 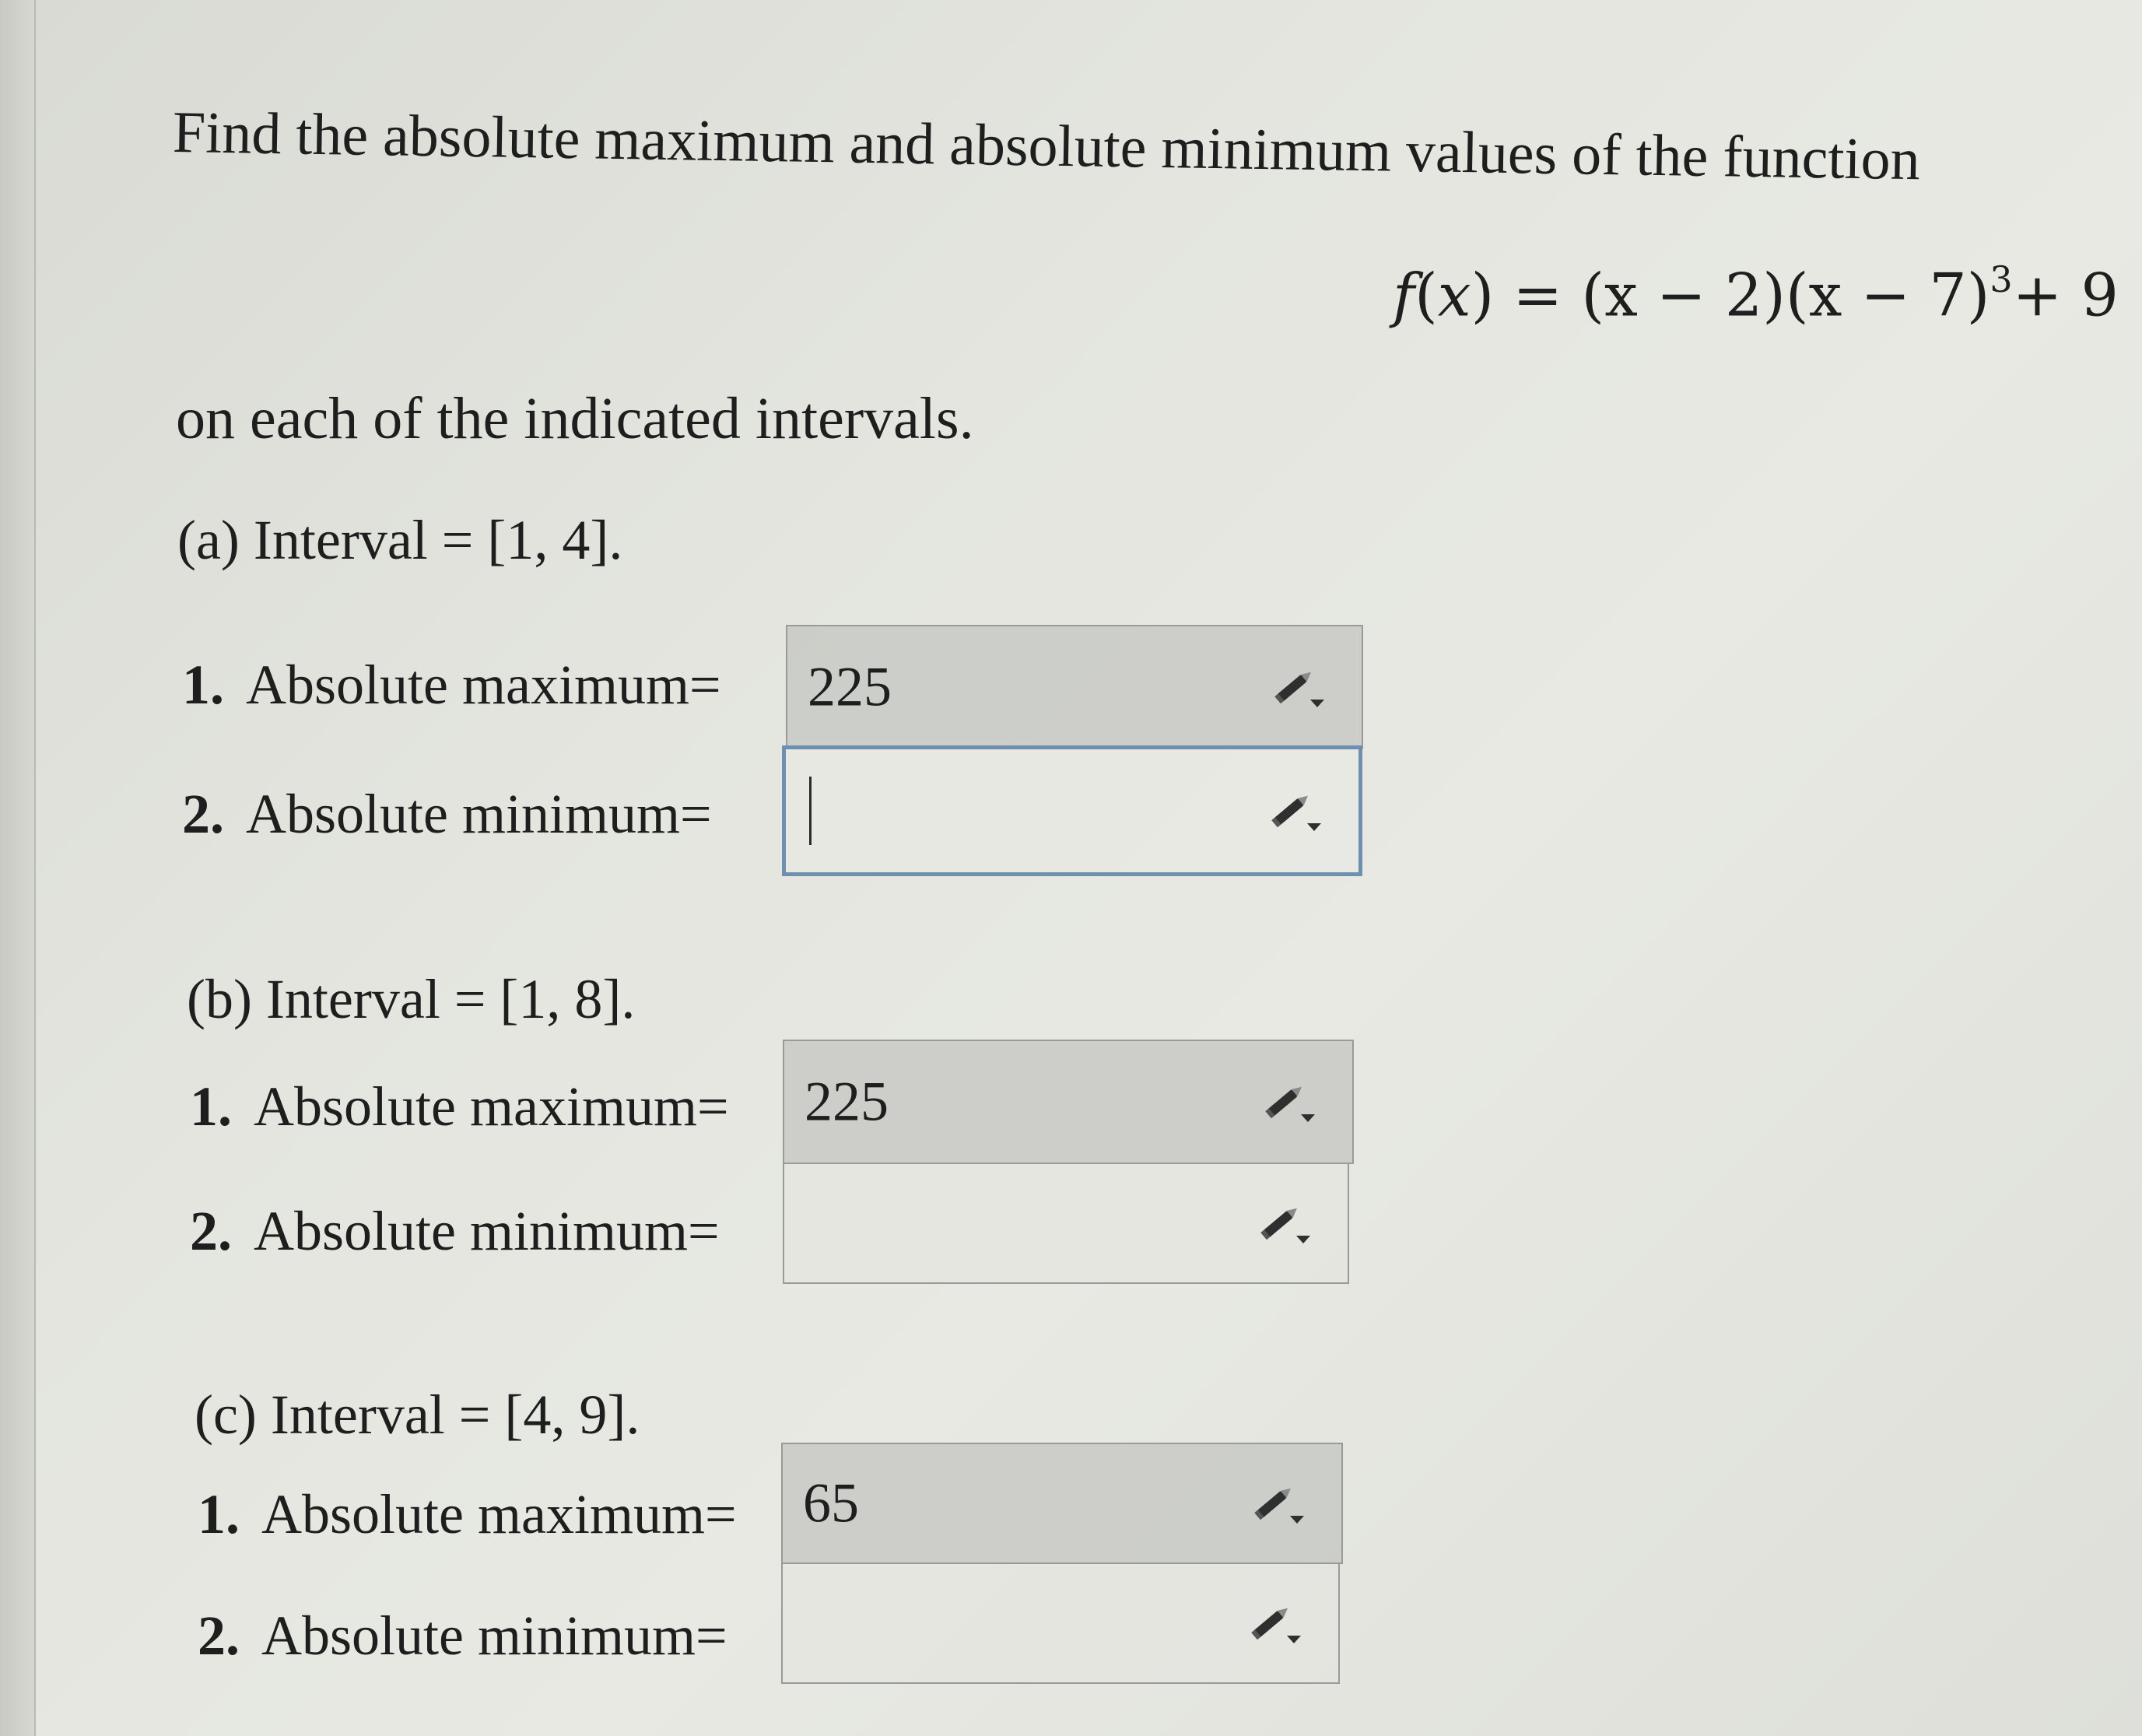 I want to click on formula-open-paren: (, so click(x=1426, y=295).